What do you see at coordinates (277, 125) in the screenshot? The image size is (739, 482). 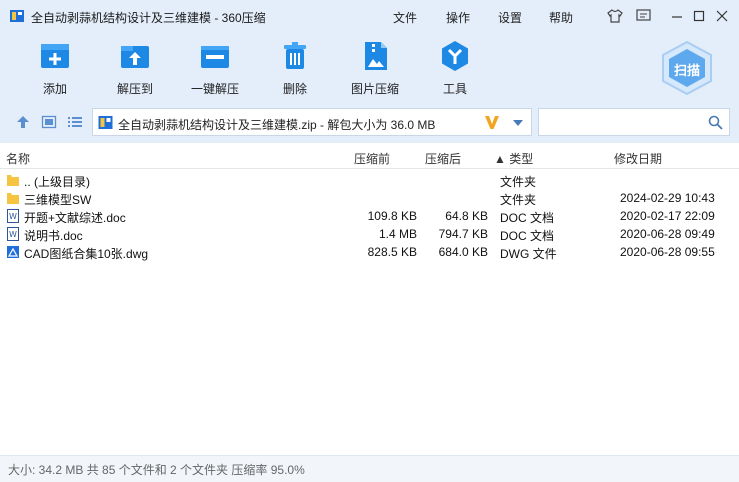 I see `address-path: 全自动剥蒜机结构设计及三维建模.zip - 解包大小为 36.0 MB` at bounding box center [277, 125].